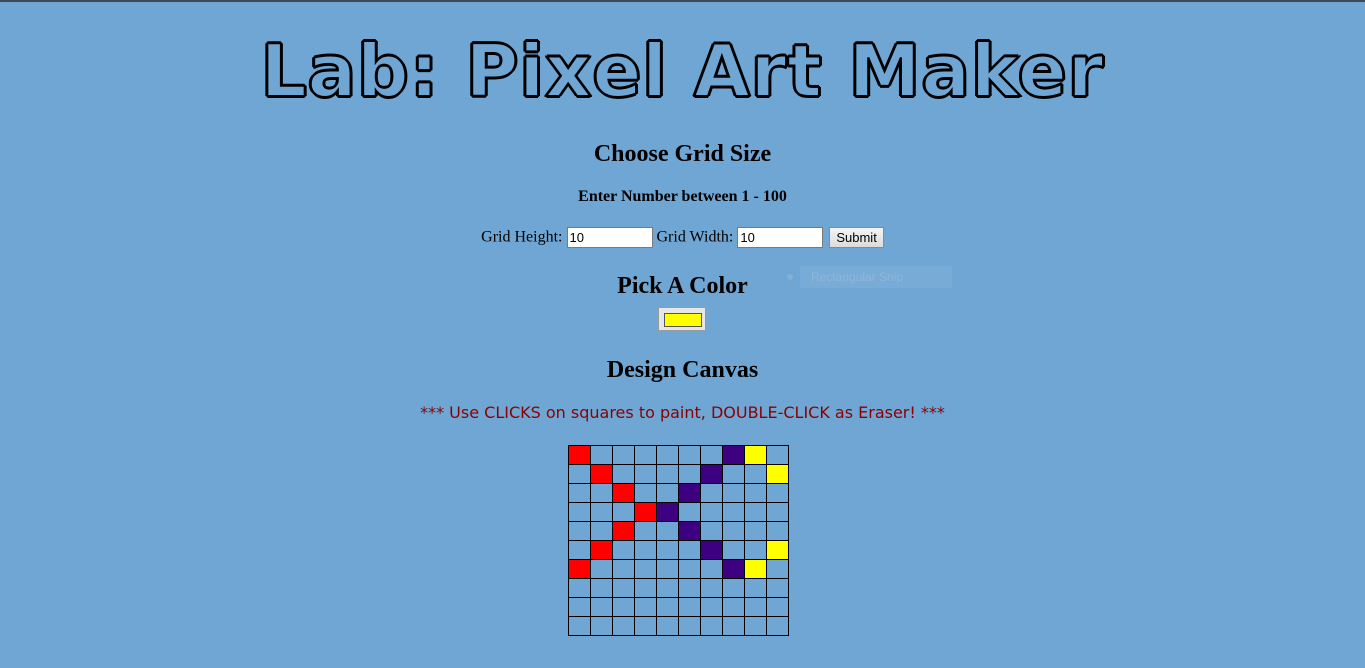  What do you see at coordinates (609, 237) in the screenshot?
I see `grid-height-input` at bounding box center [609, 237].